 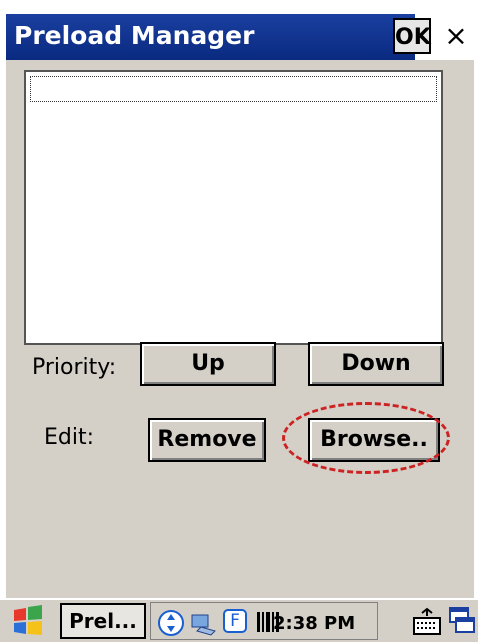 I want to click on task-switcher-icon, so click(x=462, y=621).